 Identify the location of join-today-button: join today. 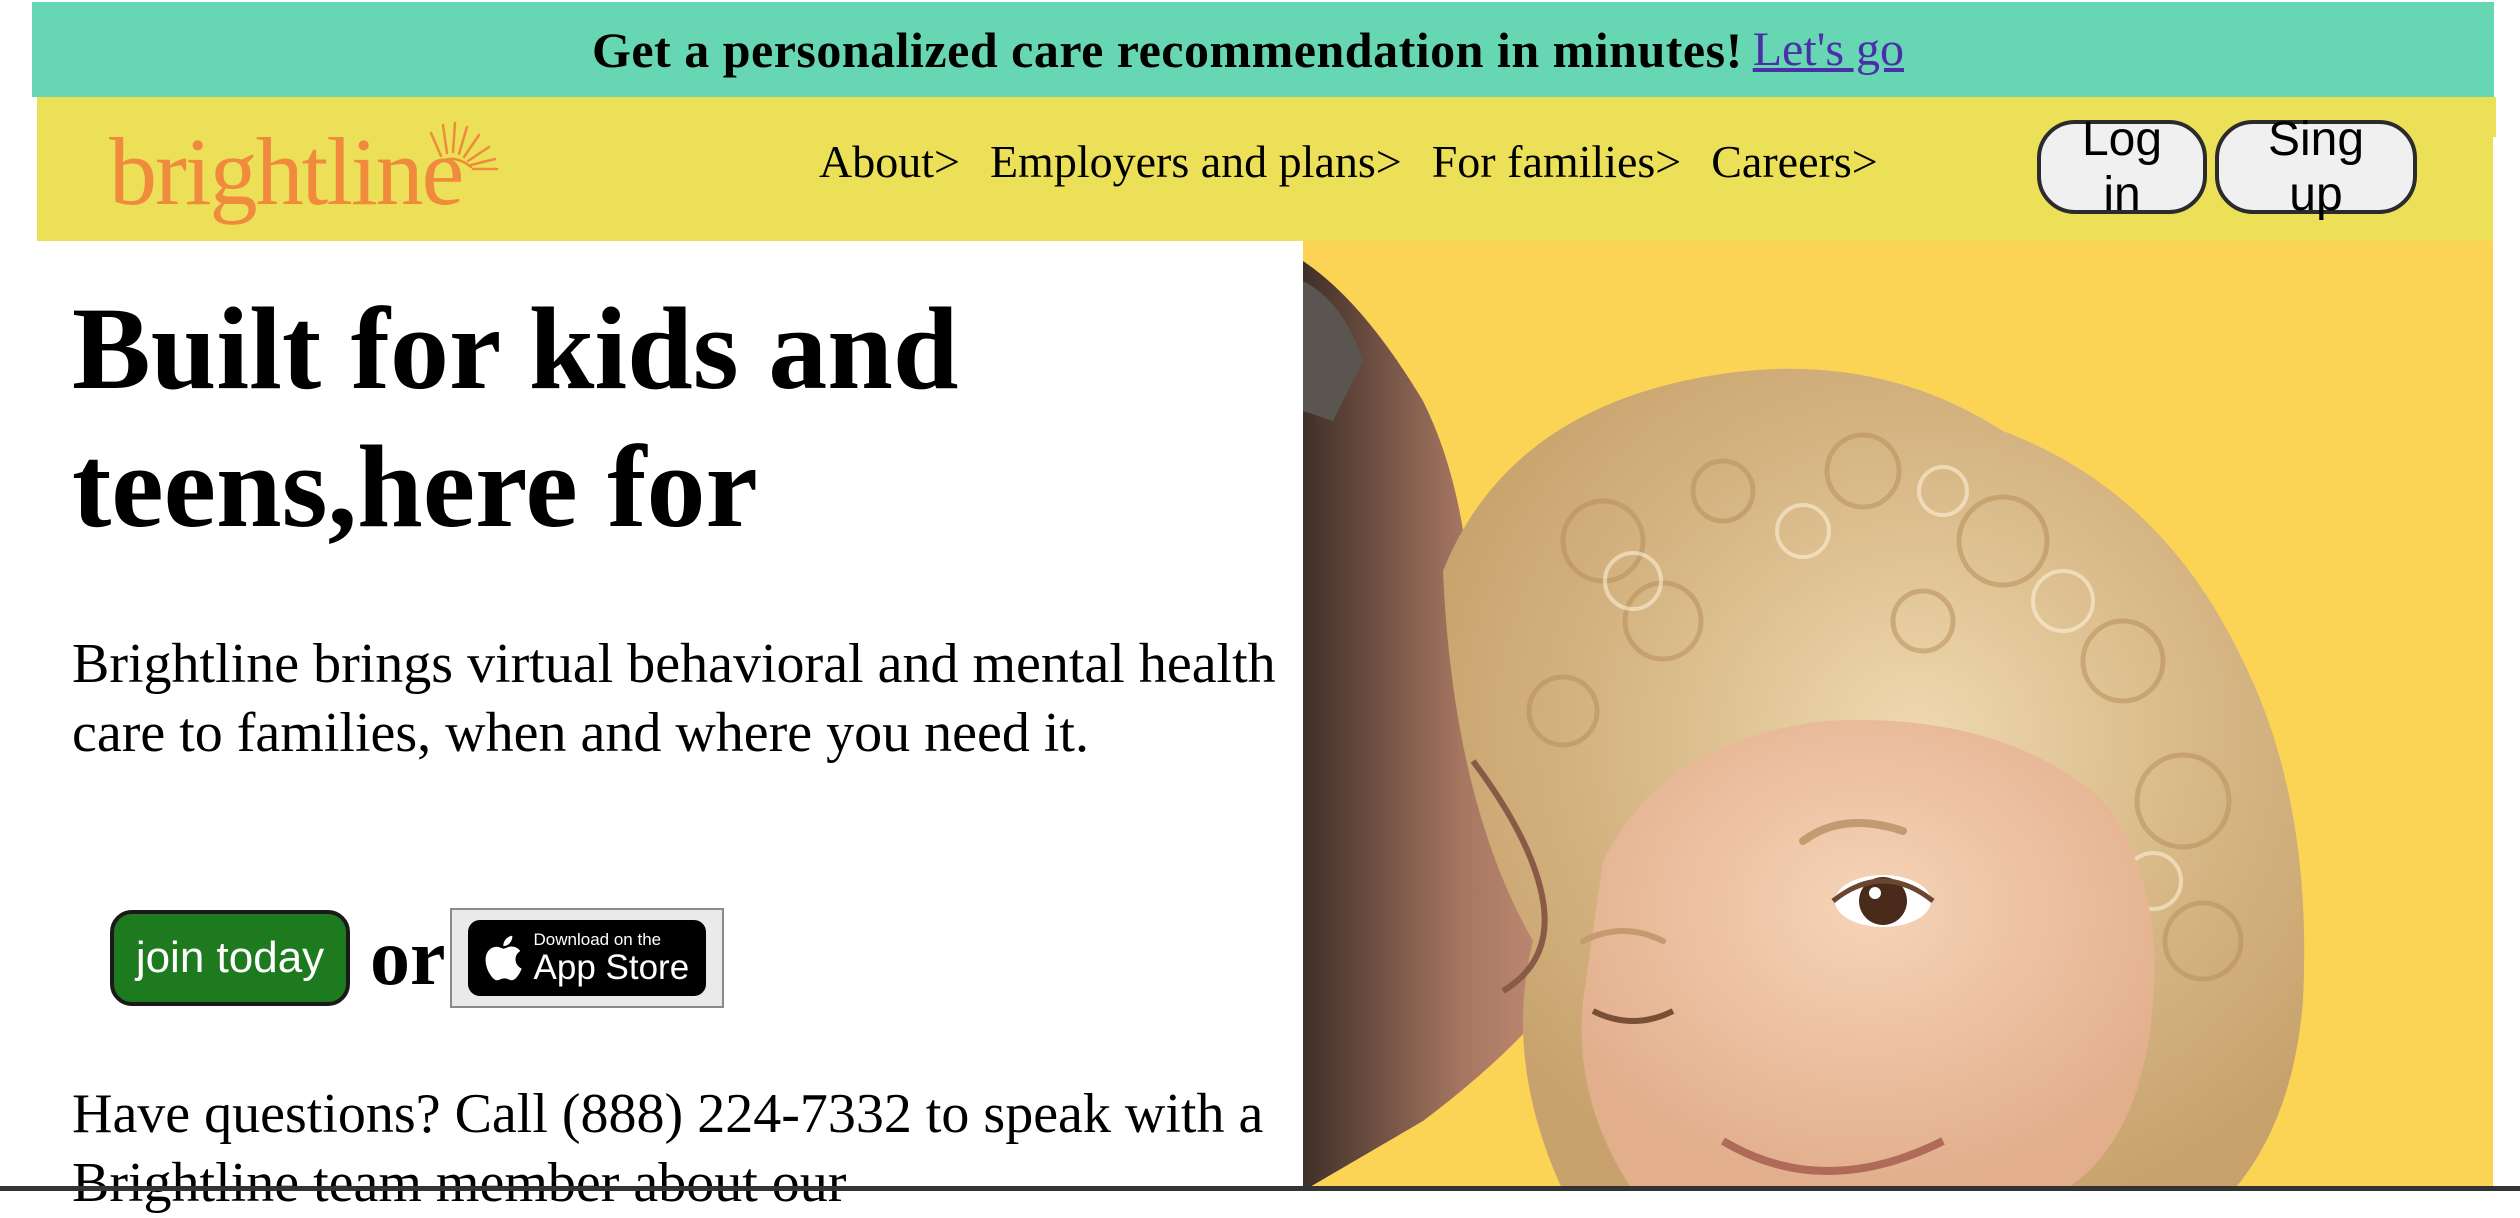
(230, 958).